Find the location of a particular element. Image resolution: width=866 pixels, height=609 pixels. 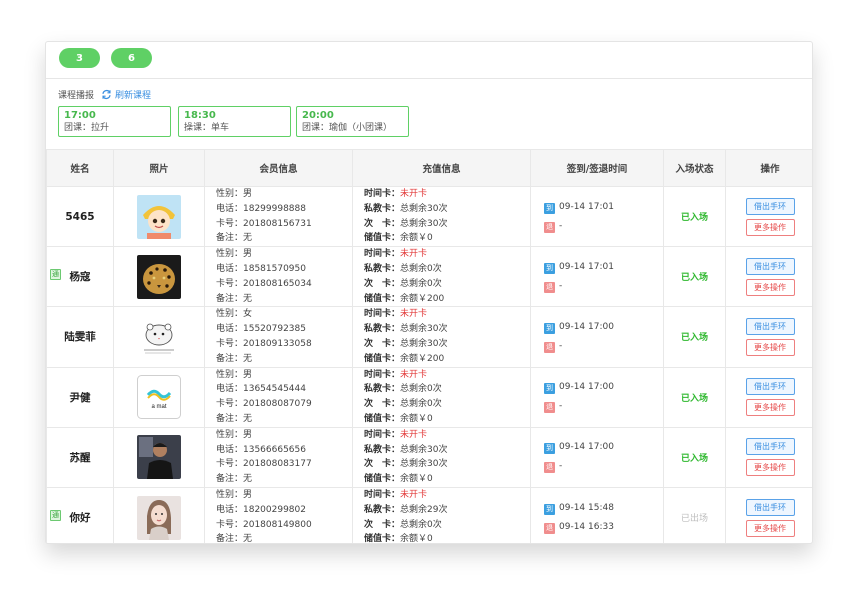

photo-cell is located at coordinates (159, 457).